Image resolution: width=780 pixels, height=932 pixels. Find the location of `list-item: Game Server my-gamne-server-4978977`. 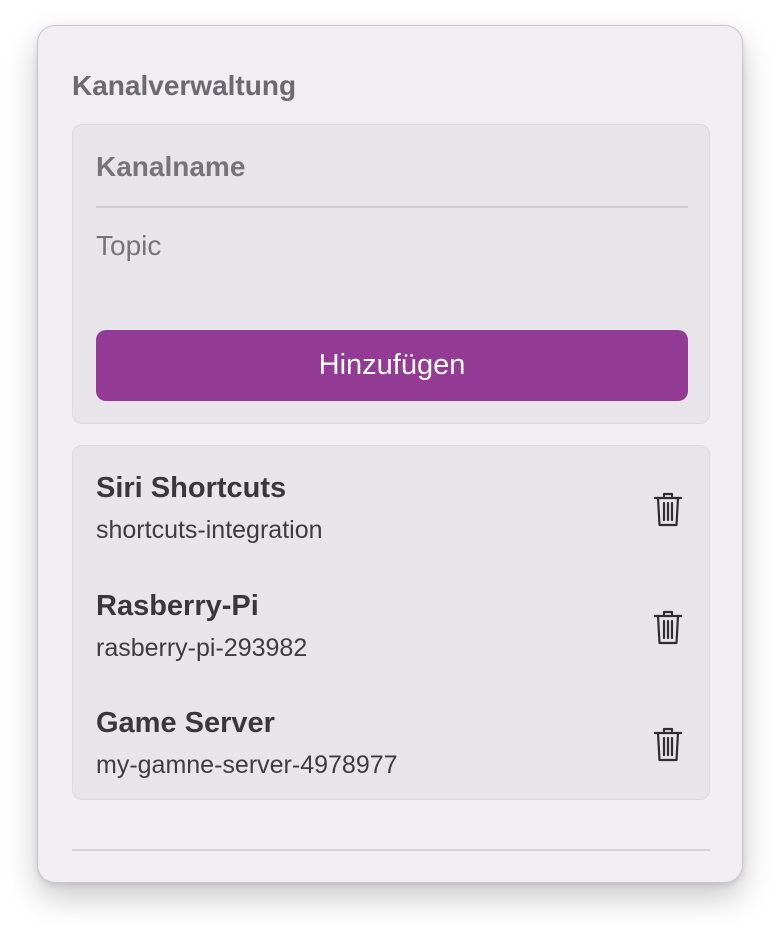

list-item: Game Server my-gamne-server-4978977 is located at coordinates (391, 757).